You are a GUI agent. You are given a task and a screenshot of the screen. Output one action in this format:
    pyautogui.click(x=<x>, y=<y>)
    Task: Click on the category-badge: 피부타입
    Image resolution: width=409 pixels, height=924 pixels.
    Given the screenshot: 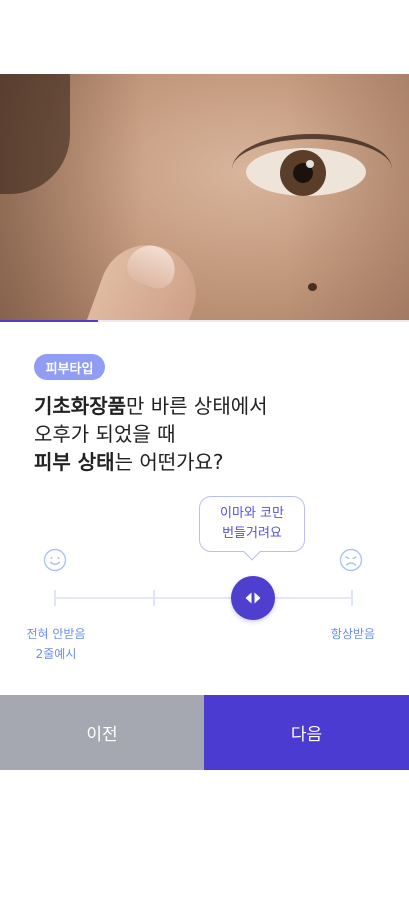 What is the action you would take?
    pyautogui.click(x=69, y=367)
    